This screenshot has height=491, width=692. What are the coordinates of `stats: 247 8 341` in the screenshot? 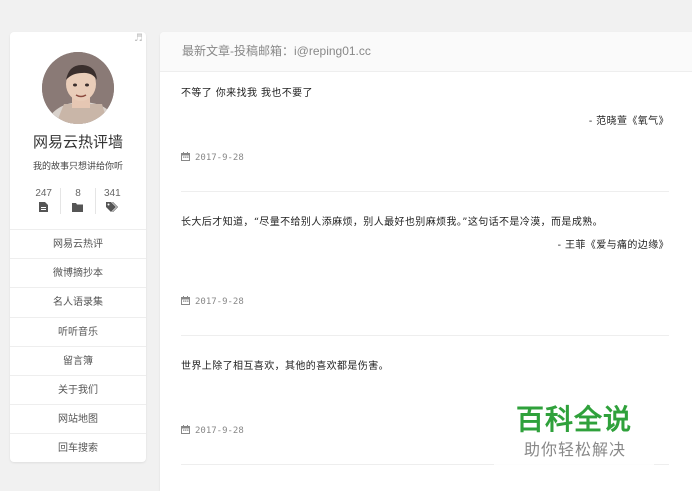 It's located at (78, 201).